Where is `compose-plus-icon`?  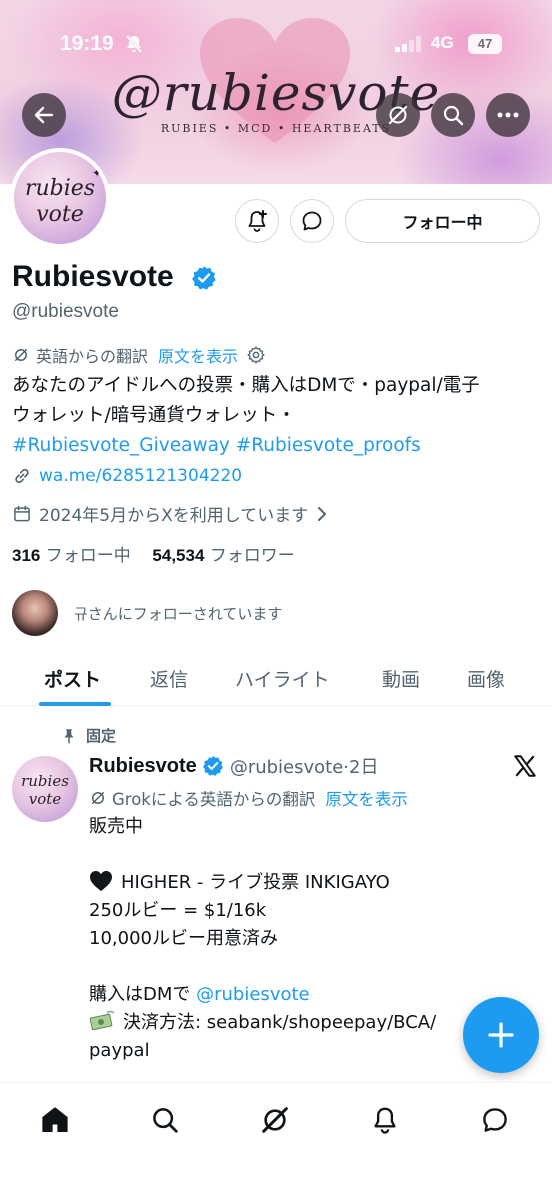
compose-plus-icon is located at coordinates (501, 1035).